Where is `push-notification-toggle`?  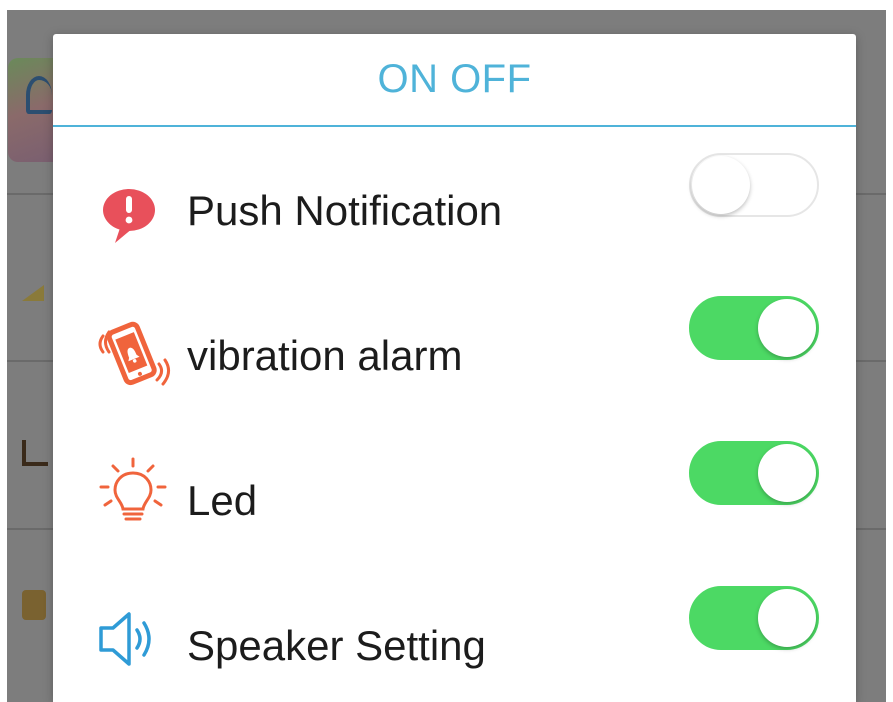 push-notification-toggle is located at coordinates (754, 185).